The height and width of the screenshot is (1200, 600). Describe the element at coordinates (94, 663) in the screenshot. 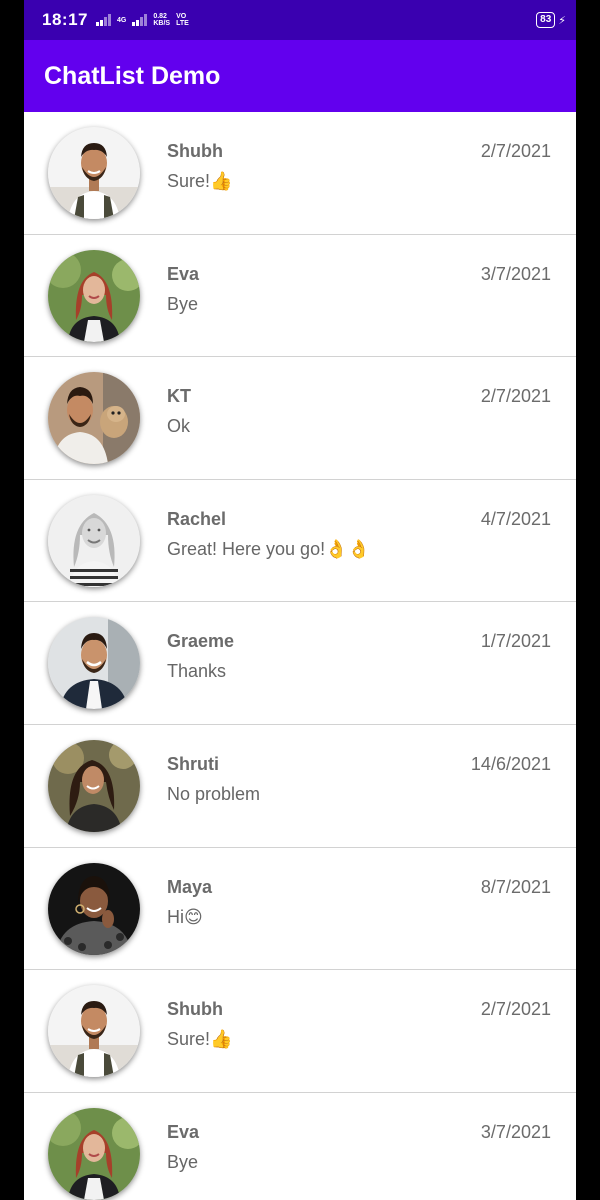

I see `avatar-graeme` at that location.